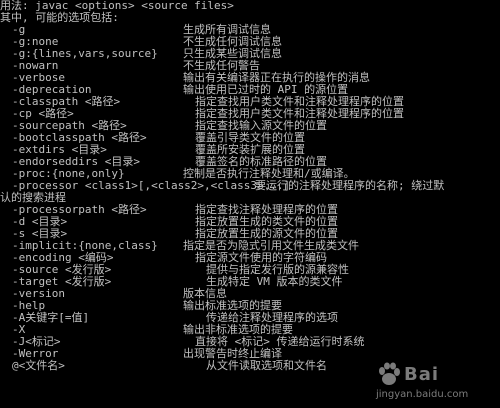  What do you see at coordinates (266, 365) in the screenshot?
I see `option-desc: 从文件读取选项和文件名` at bounding box center [266, 365].